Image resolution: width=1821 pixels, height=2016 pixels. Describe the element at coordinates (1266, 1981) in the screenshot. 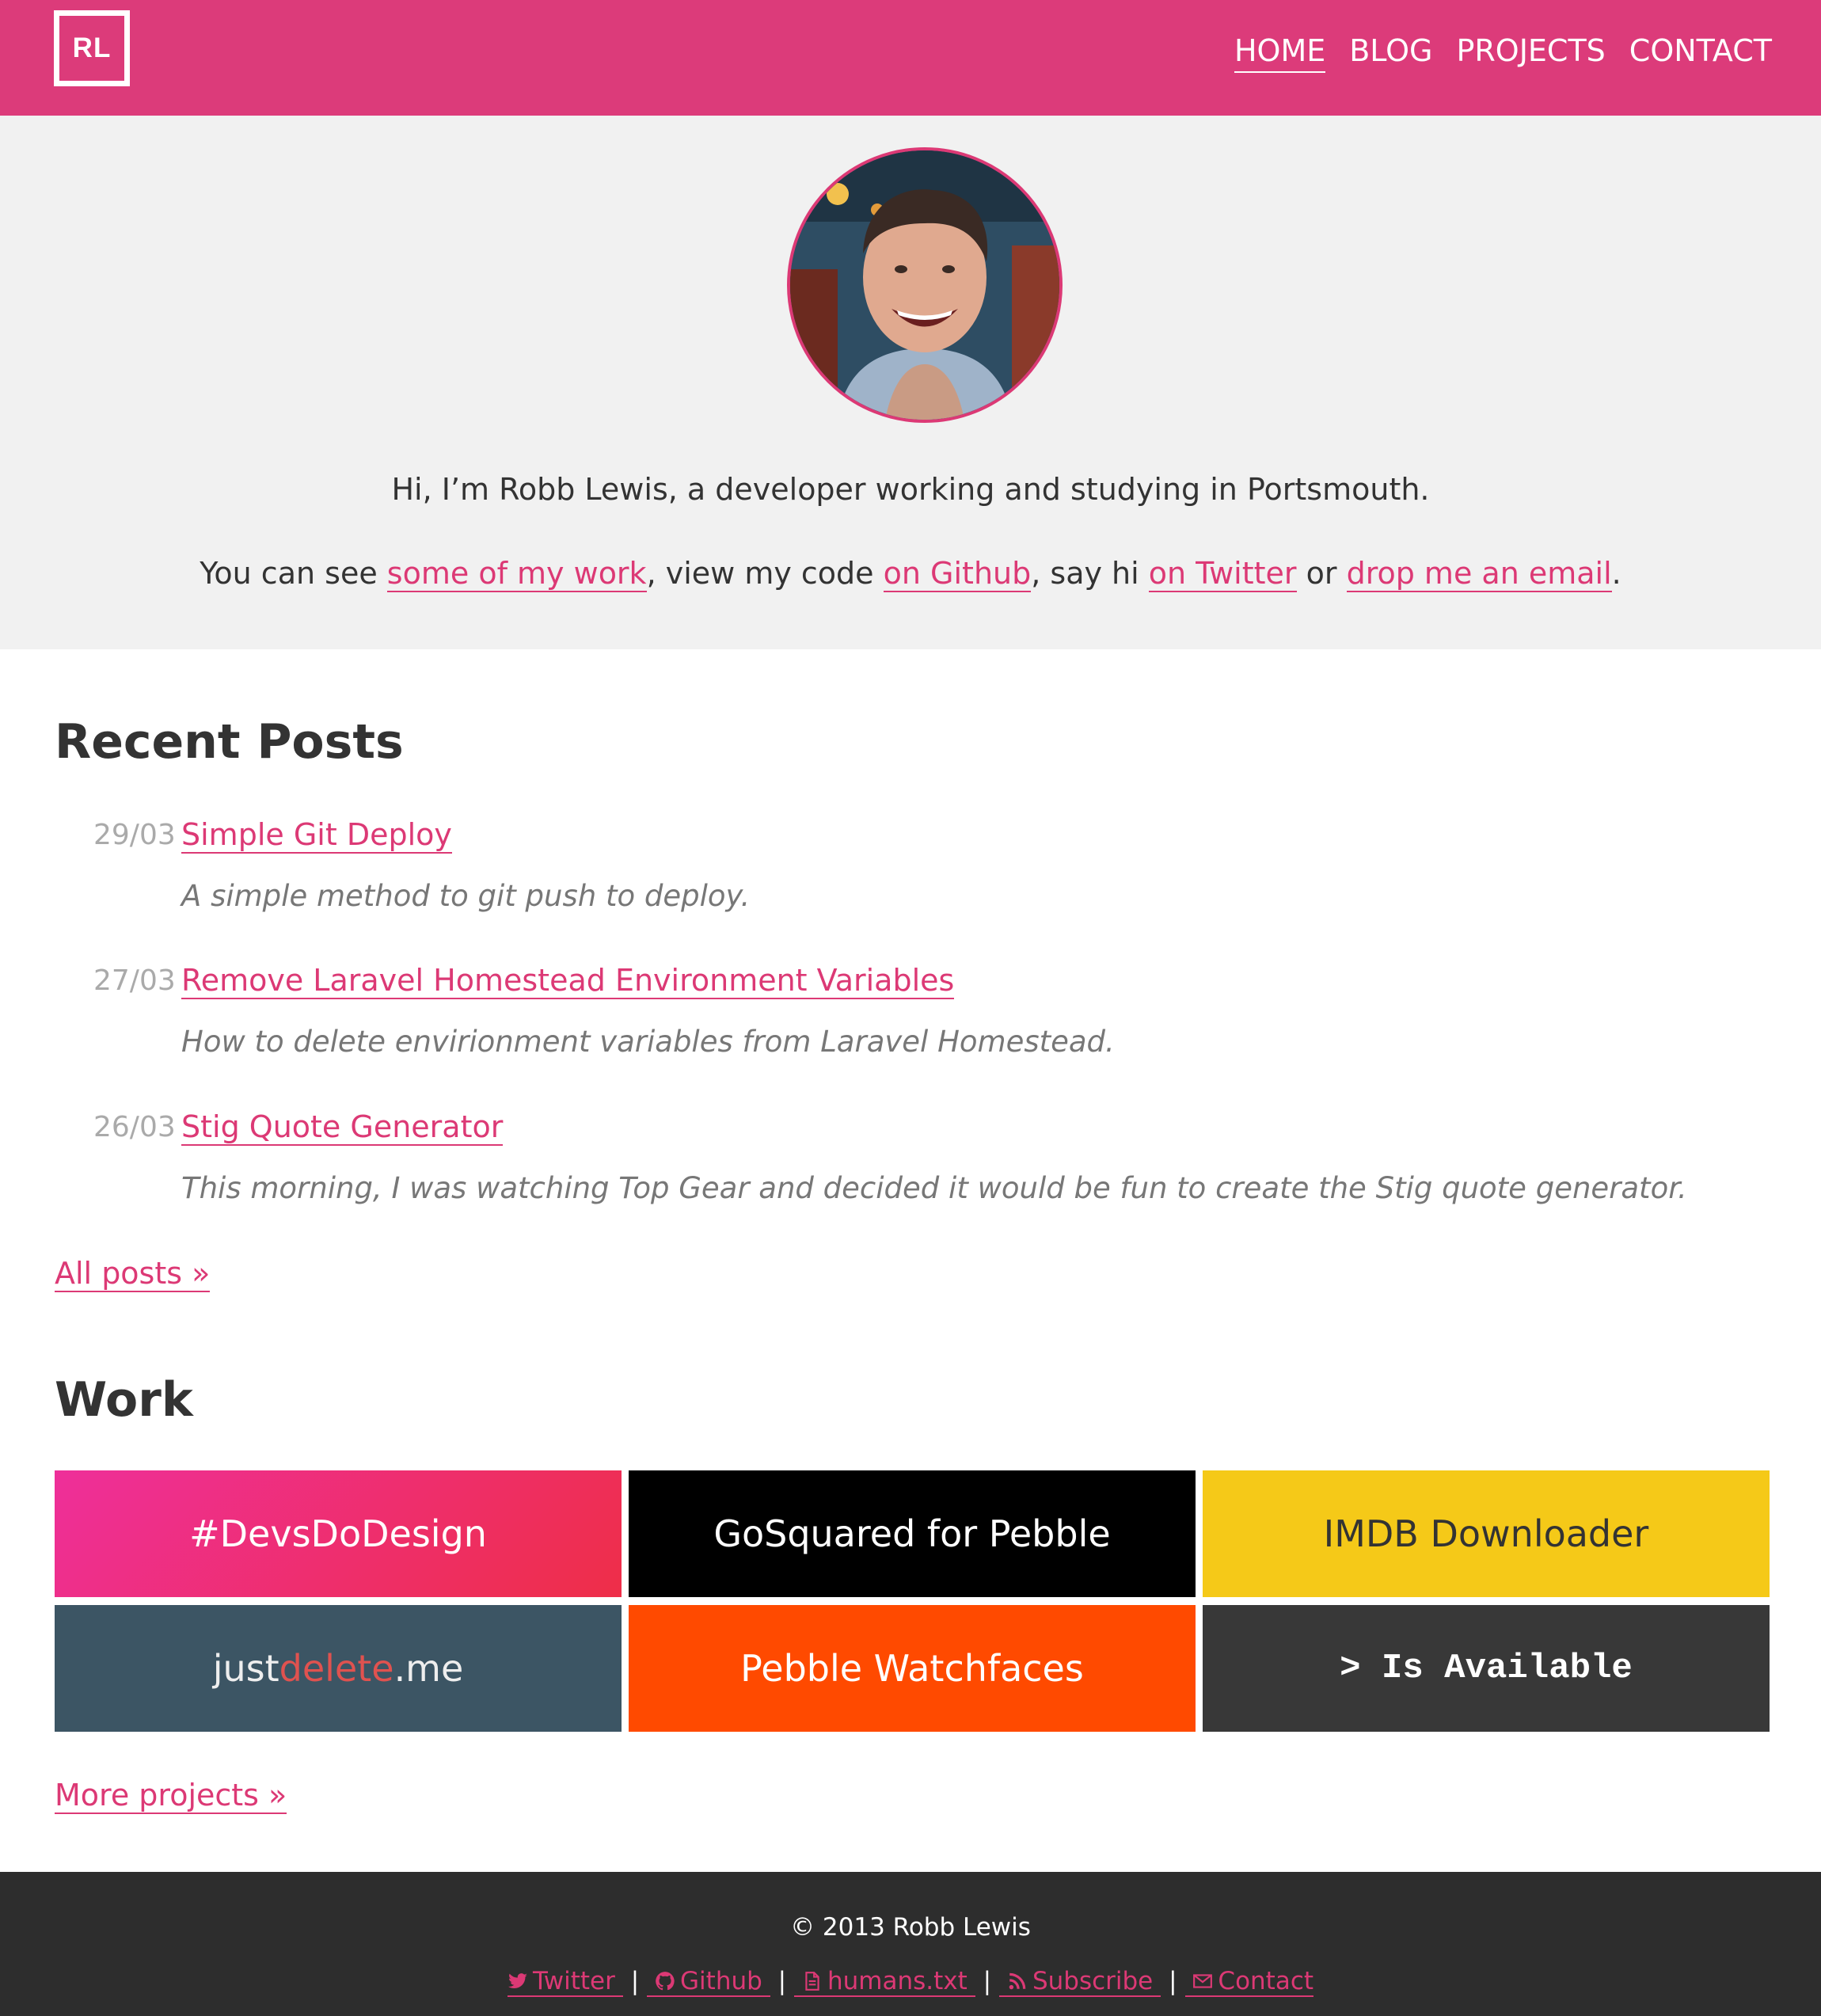

I see `footer-link-label: Contact` at that location.